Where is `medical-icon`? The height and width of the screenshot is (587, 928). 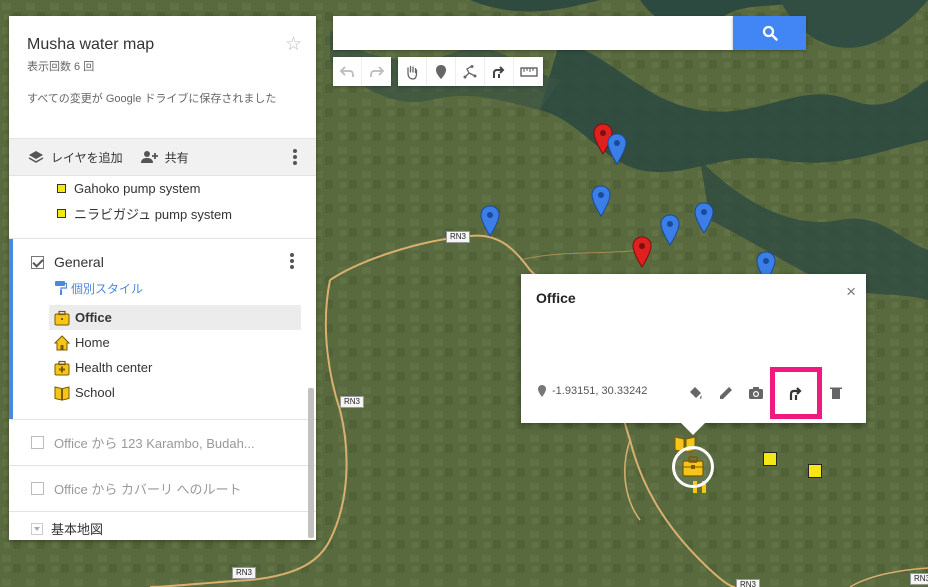 medical-icon is located at coordinates (62, 368).